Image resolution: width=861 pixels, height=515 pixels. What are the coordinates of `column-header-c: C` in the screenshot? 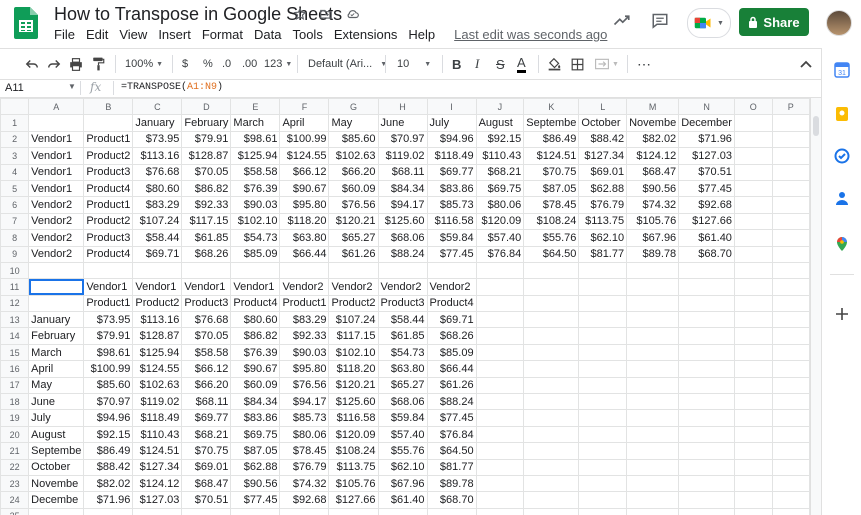 It's located at (157, 107).